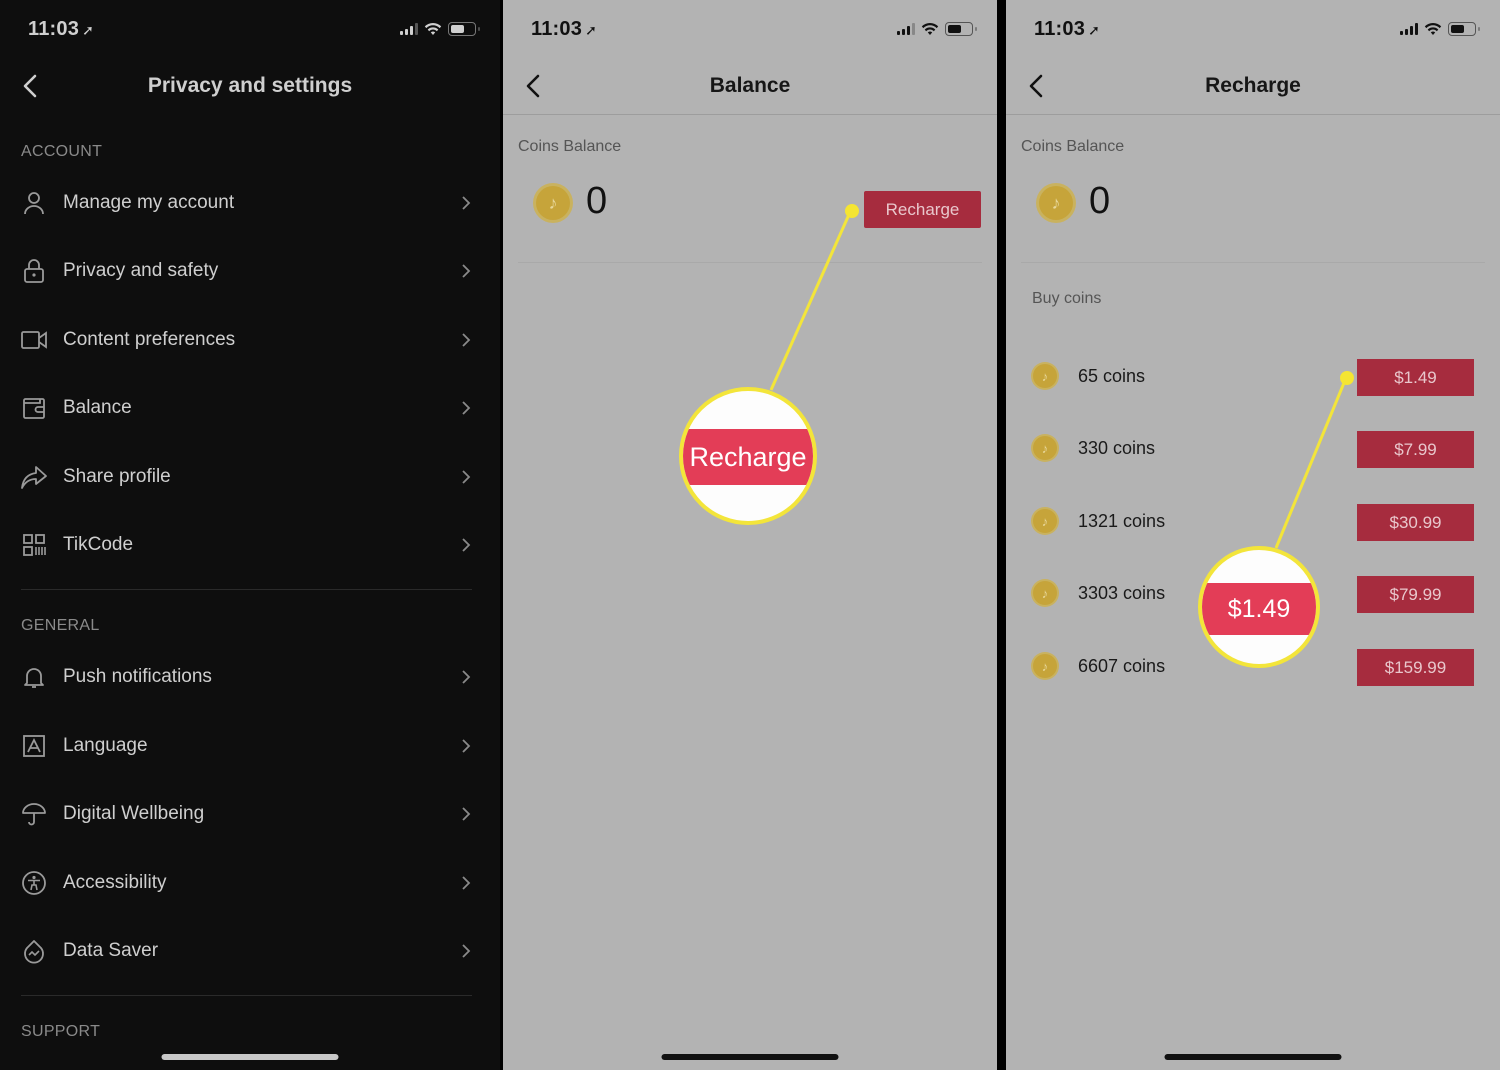  What do you see at coordinates (115, 882) in the screenshot?
I see `settings-item-label: Accessibility` at bounding box center [115, 882].